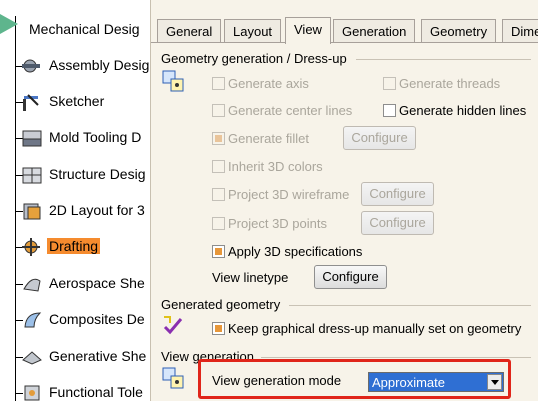 The height and width of the screenshot is (401, 538). I want to click on drafting-icon, so click(31, 247).